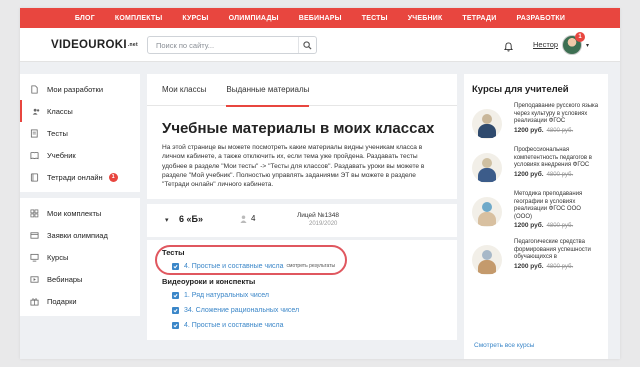  What do you see at coordinates (89, 45) in the screenshot?
I see `logo-text: VIDEOUROKI` at bounding box center [89, 45].